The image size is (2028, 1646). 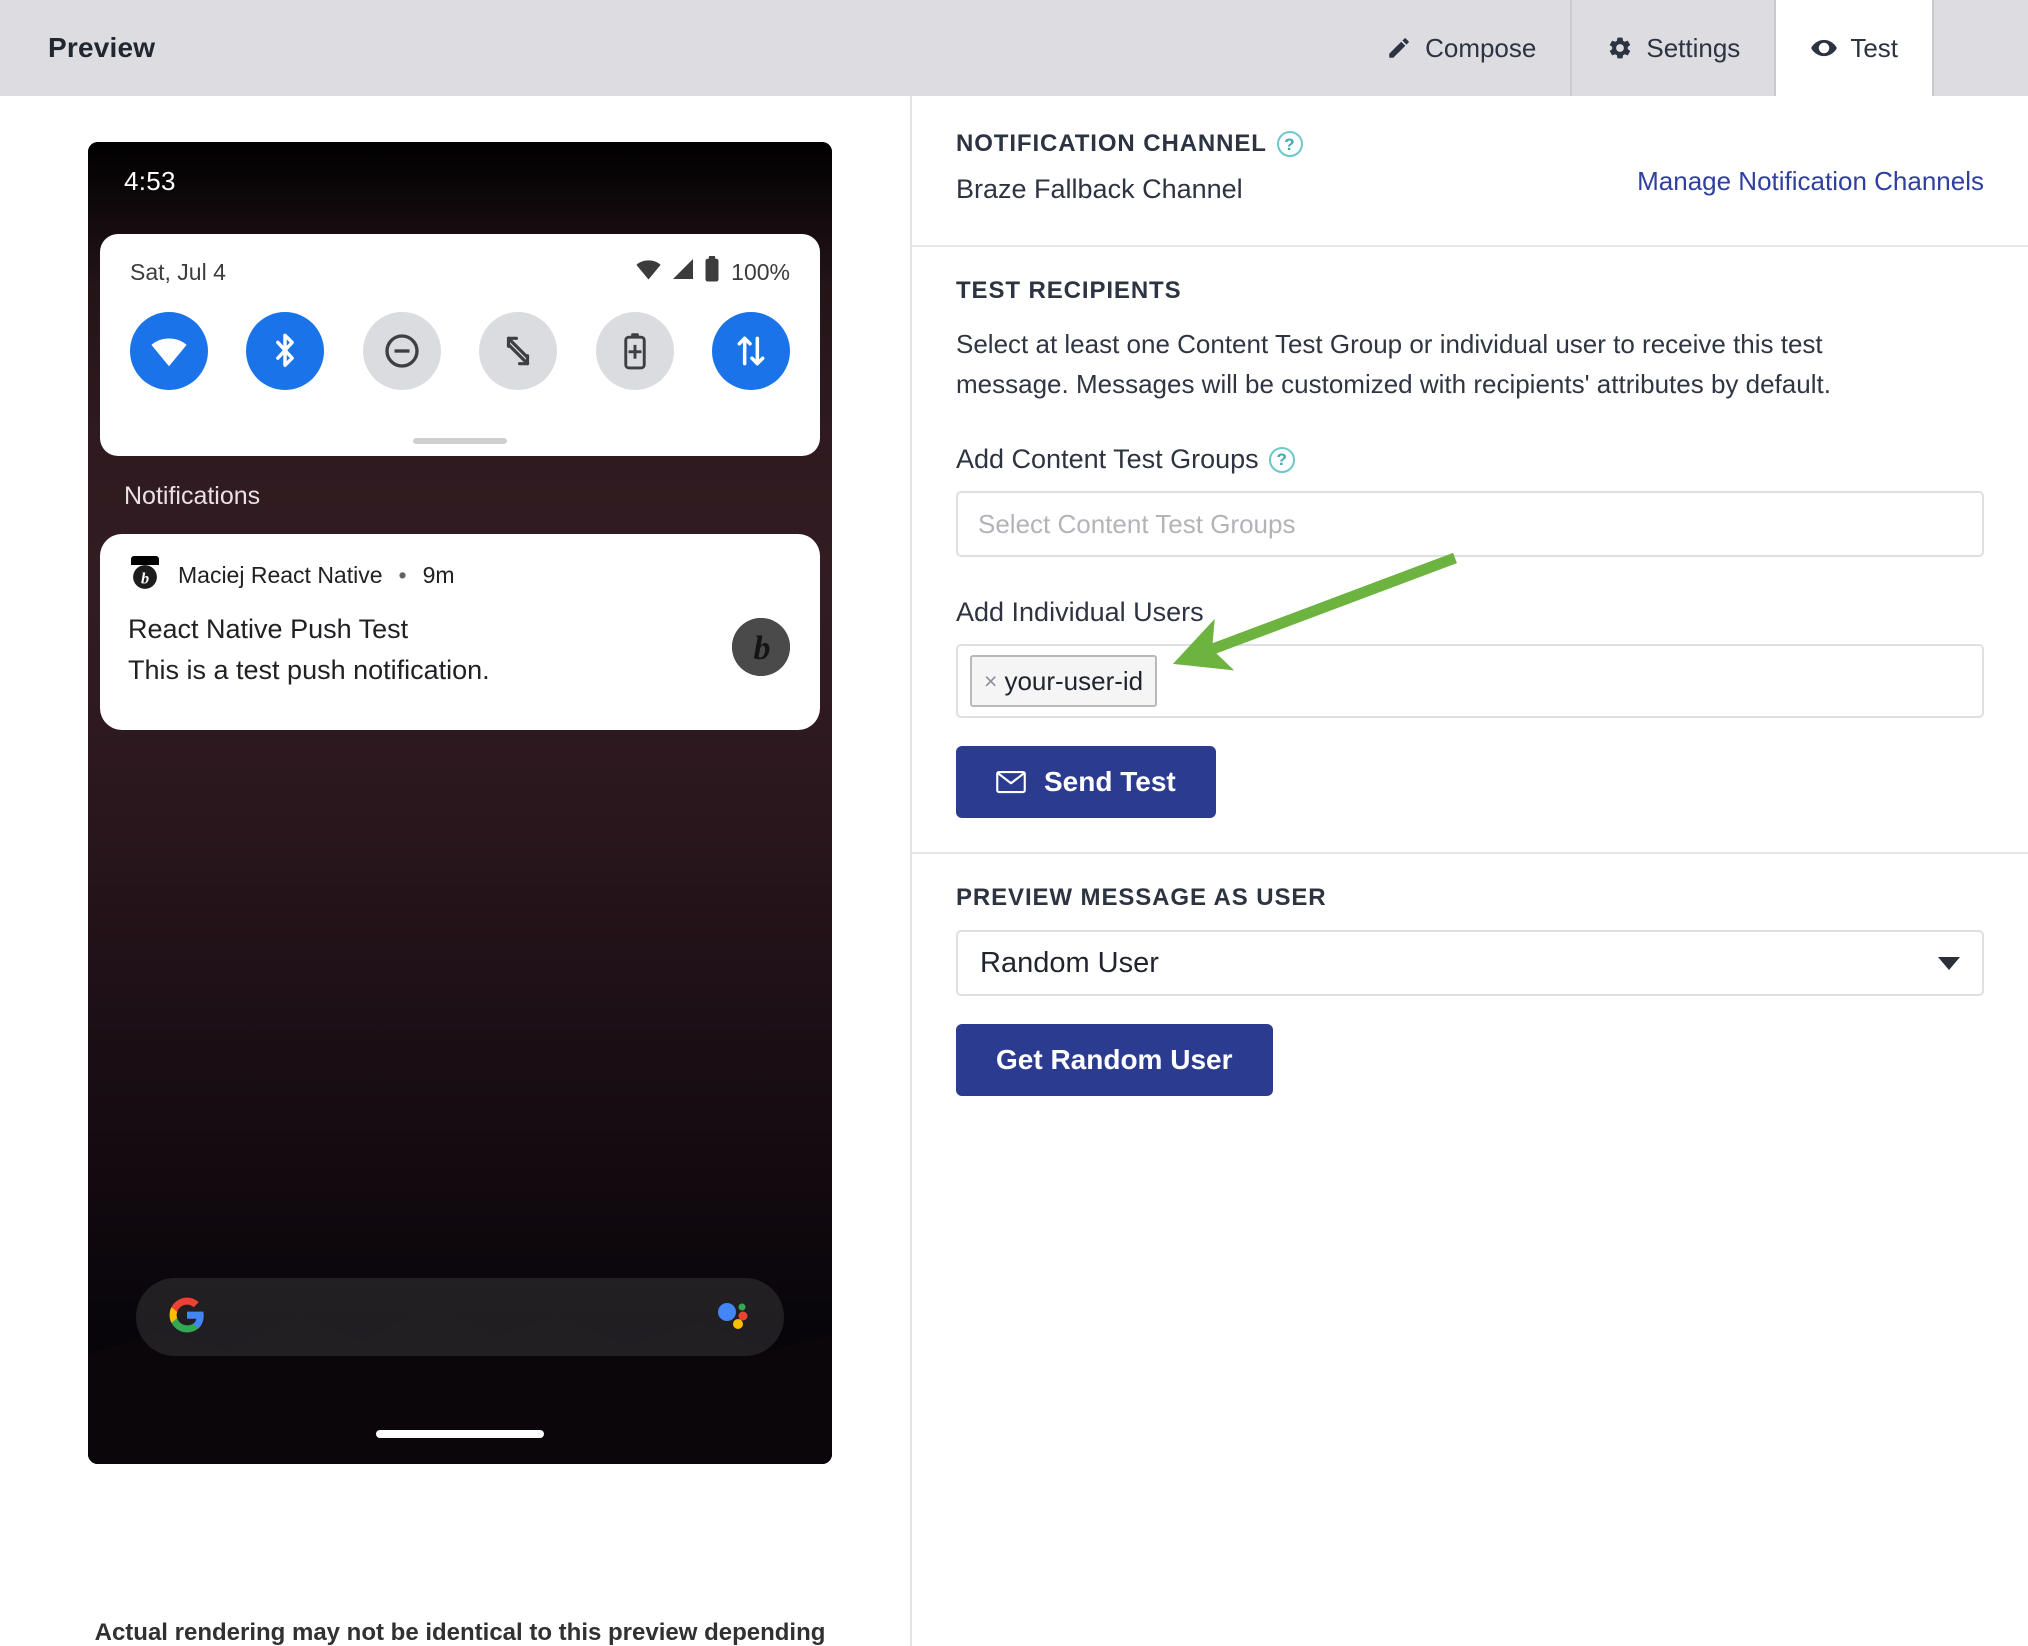 What do you see at coordinates (438, 574) in the screenshot?
I see `notification-time: 9m` at bounding box center [438, 574].